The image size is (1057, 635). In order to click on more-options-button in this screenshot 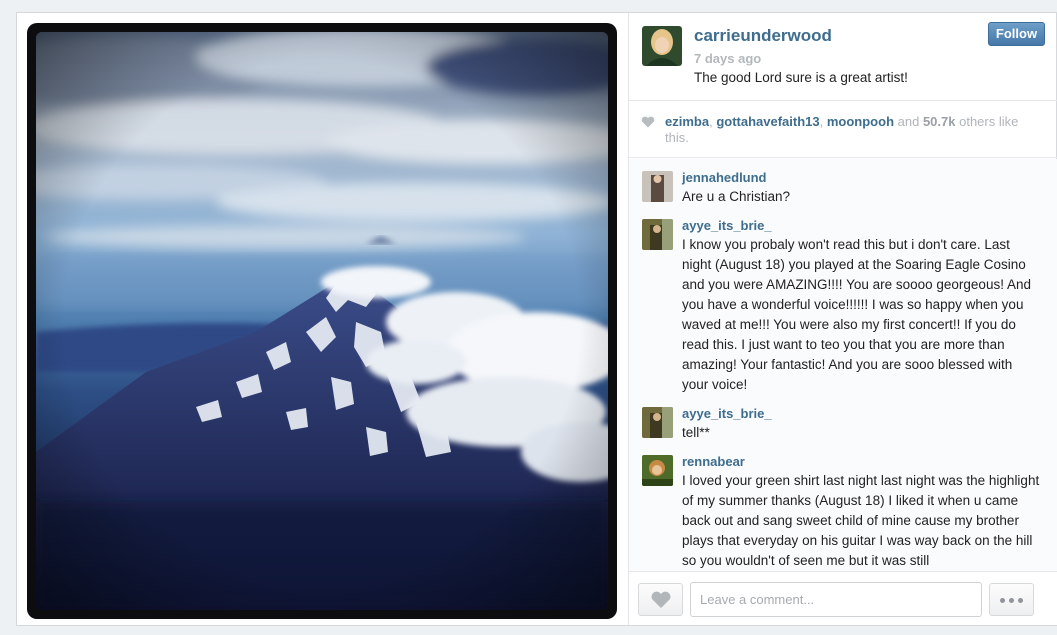, I will do `click(1011, 599)`.